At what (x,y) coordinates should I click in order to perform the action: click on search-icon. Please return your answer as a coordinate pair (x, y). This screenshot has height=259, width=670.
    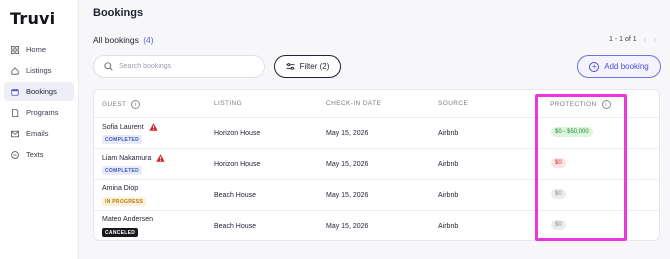
    Looking at the image, I should click on (108, 66).